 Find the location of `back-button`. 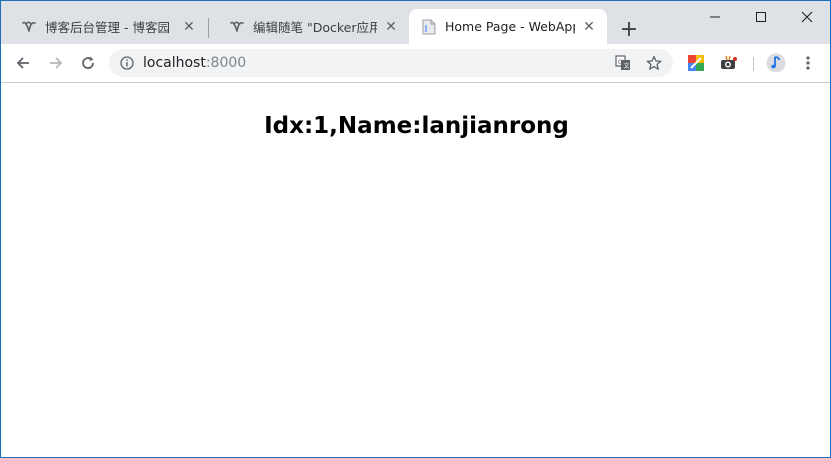

back-button is located at coordinates (23, 63).